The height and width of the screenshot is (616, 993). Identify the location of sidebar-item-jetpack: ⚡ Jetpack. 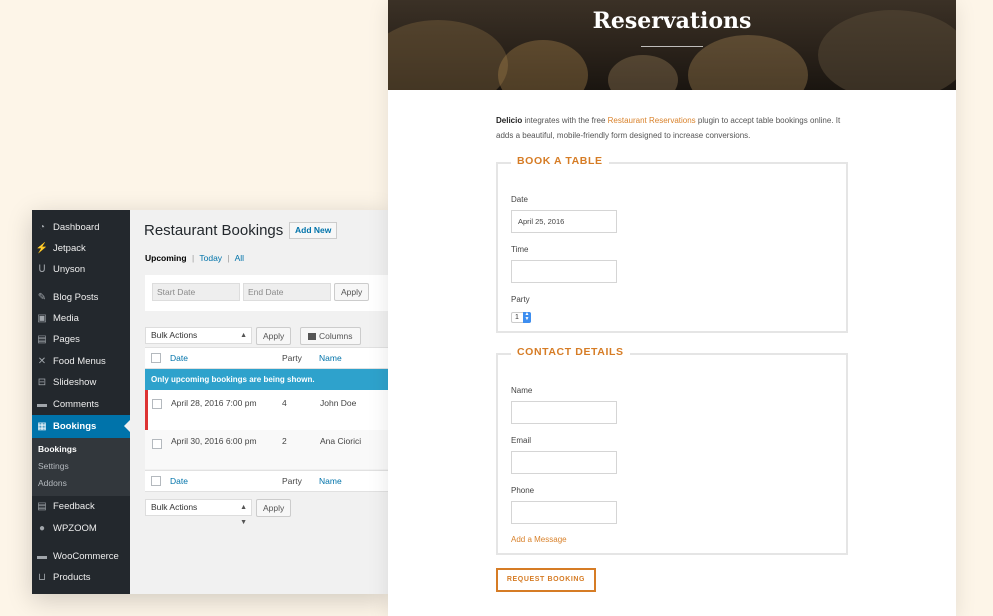
(81, 248).